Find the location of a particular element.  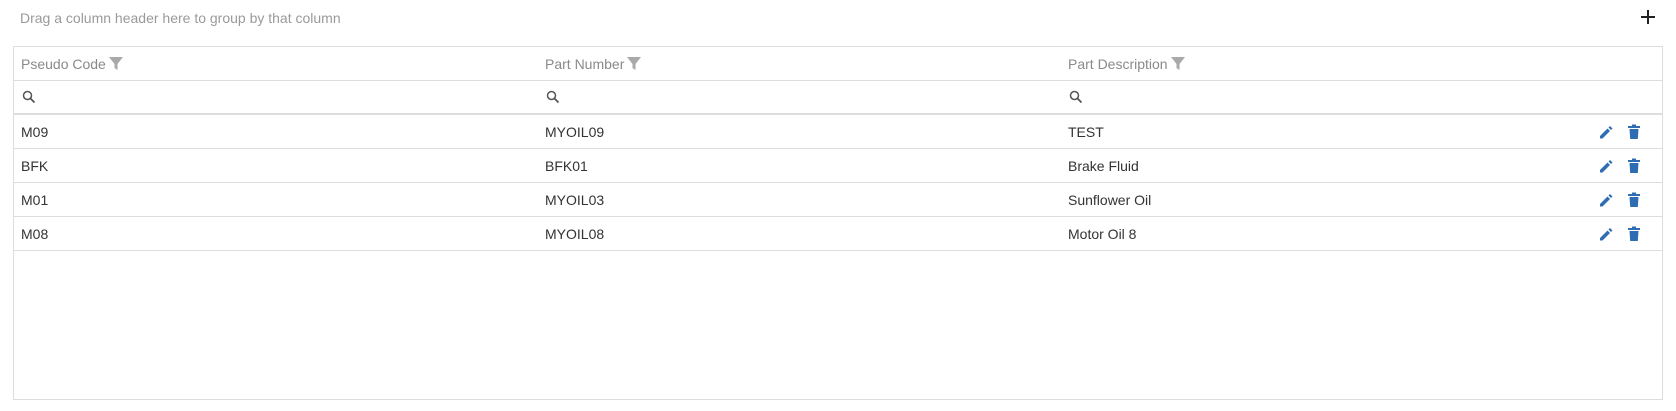

grid-filter-row is located at coordinates (838, 98).